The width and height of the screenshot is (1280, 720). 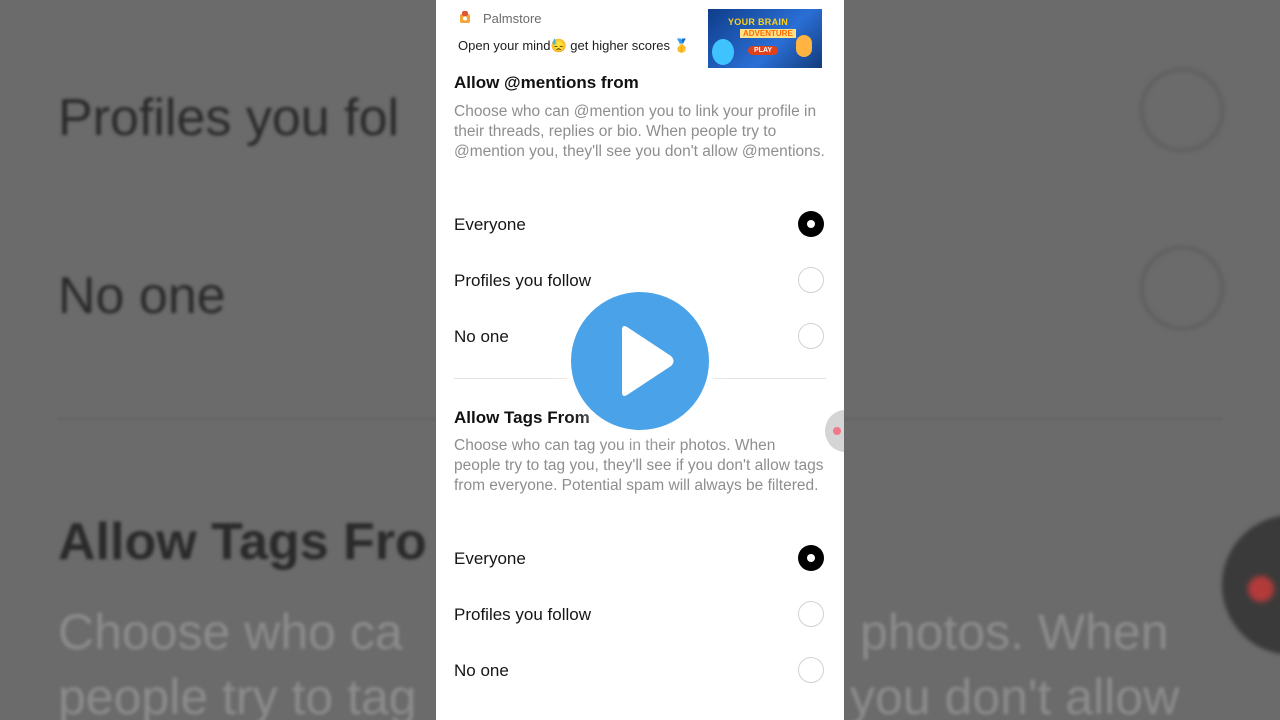 I want to click on tags-option-no-one: No one, so click(x=640, y=672).